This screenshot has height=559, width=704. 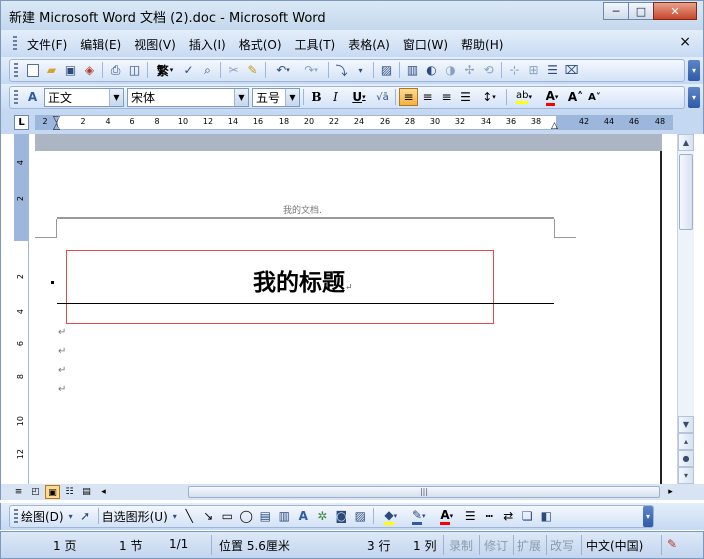 What do you see at coordinates (283, 70) in the screenshot?
I see `undo-icon: ↶ ▾` at bounding box center [283, 70].